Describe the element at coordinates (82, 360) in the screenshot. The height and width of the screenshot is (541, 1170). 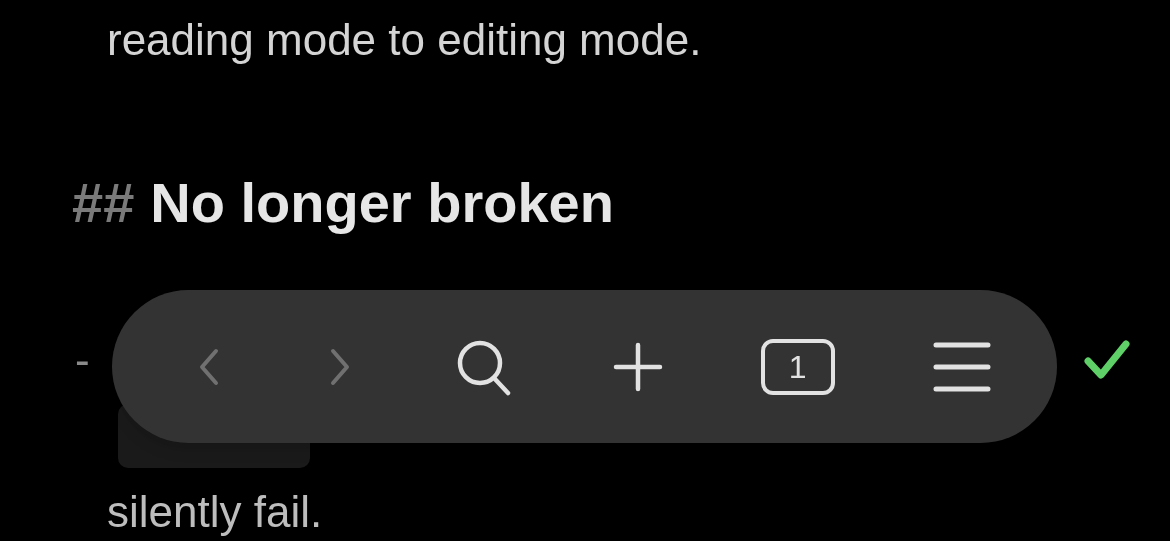
I see `list-marker: -` at that location.